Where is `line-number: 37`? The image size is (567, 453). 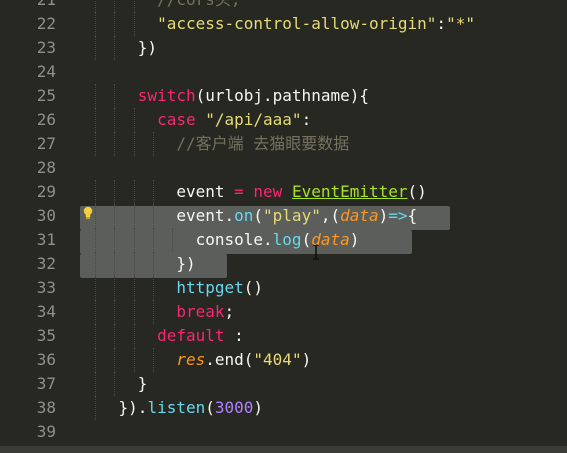 line-number: 37 is located at coordinates (46, 383).